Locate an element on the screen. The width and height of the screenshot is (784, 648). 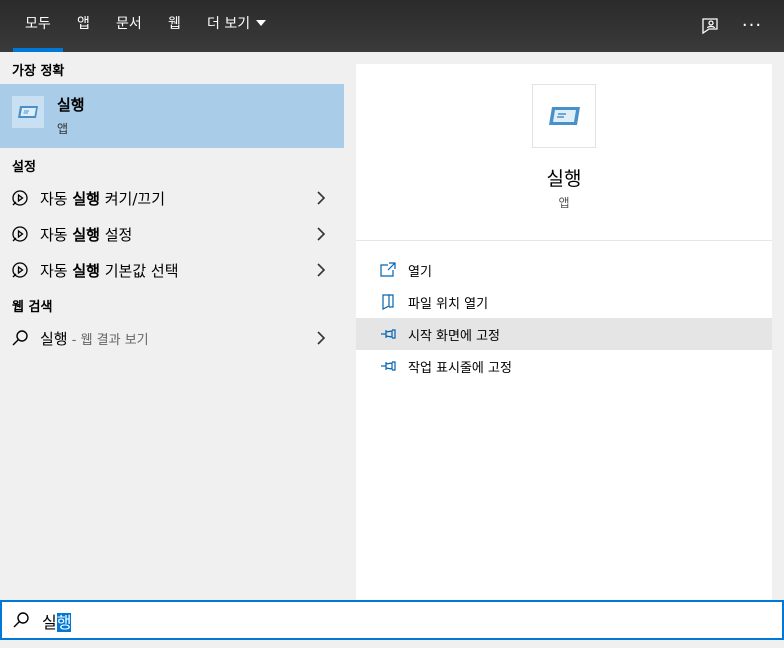
settings-item-autoplay-settings: 자동 실행 설정 is located at coordinates (172, 234).